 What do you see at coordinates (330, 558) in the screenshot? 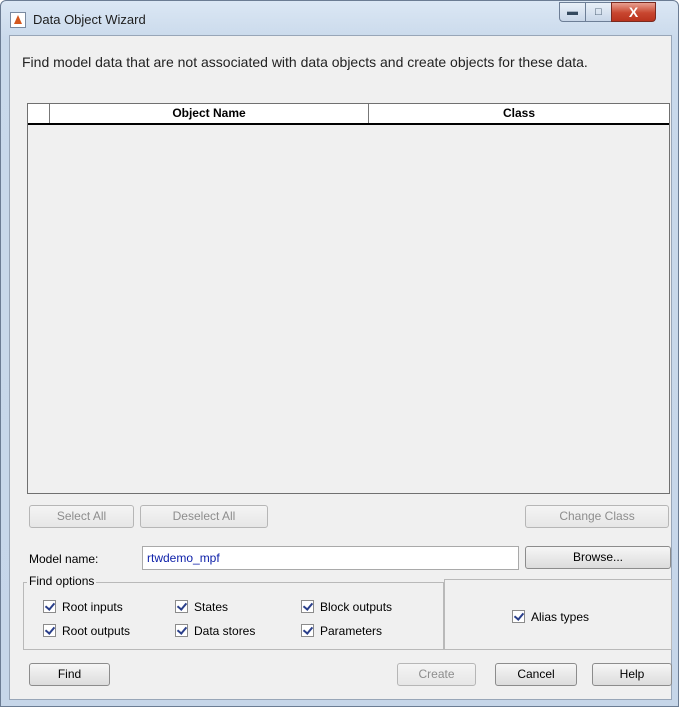
I see `model-name-field: rtwdemo_mpf` at bounding box center [330, 558].